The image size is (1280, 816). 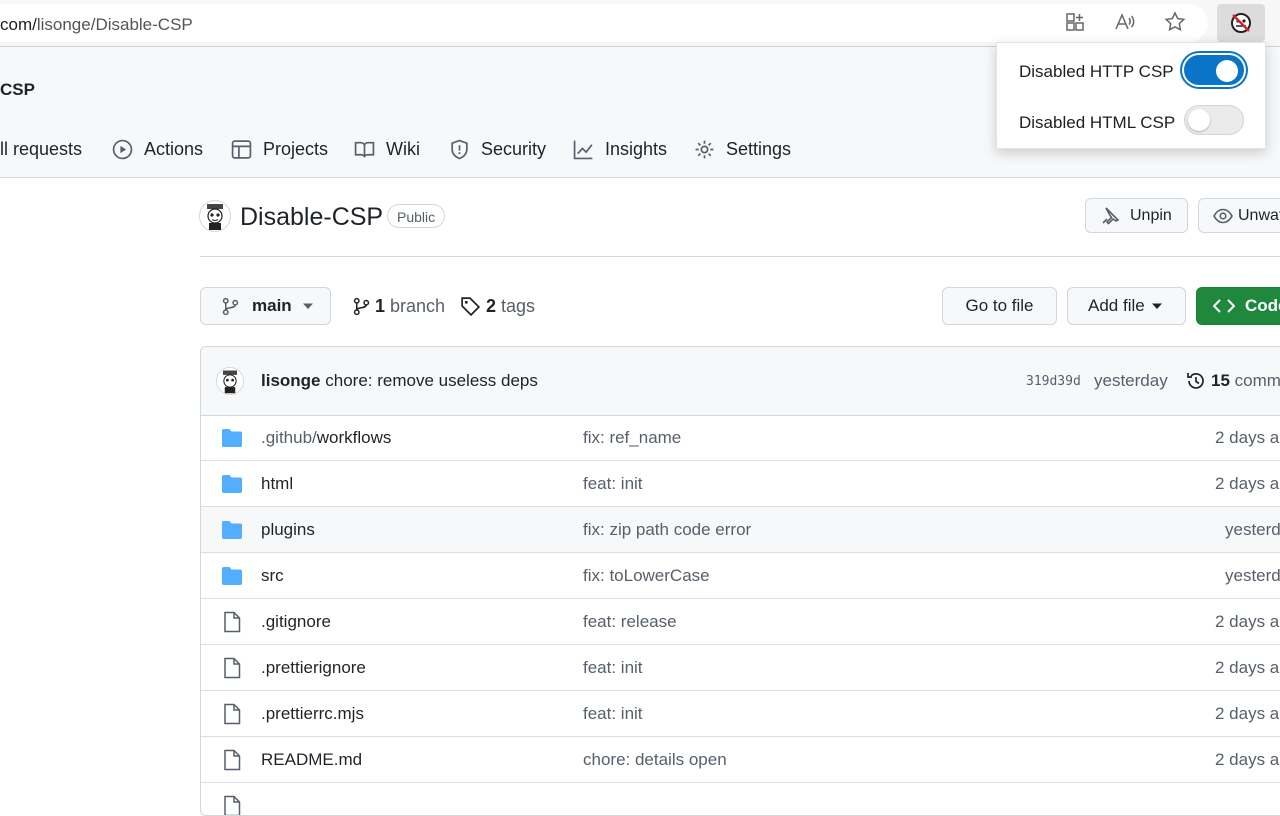 What do you see at coordinates (416, 216) in the screenshot?
I see `visibility-badge: Public` at bounding box center [416, 216].